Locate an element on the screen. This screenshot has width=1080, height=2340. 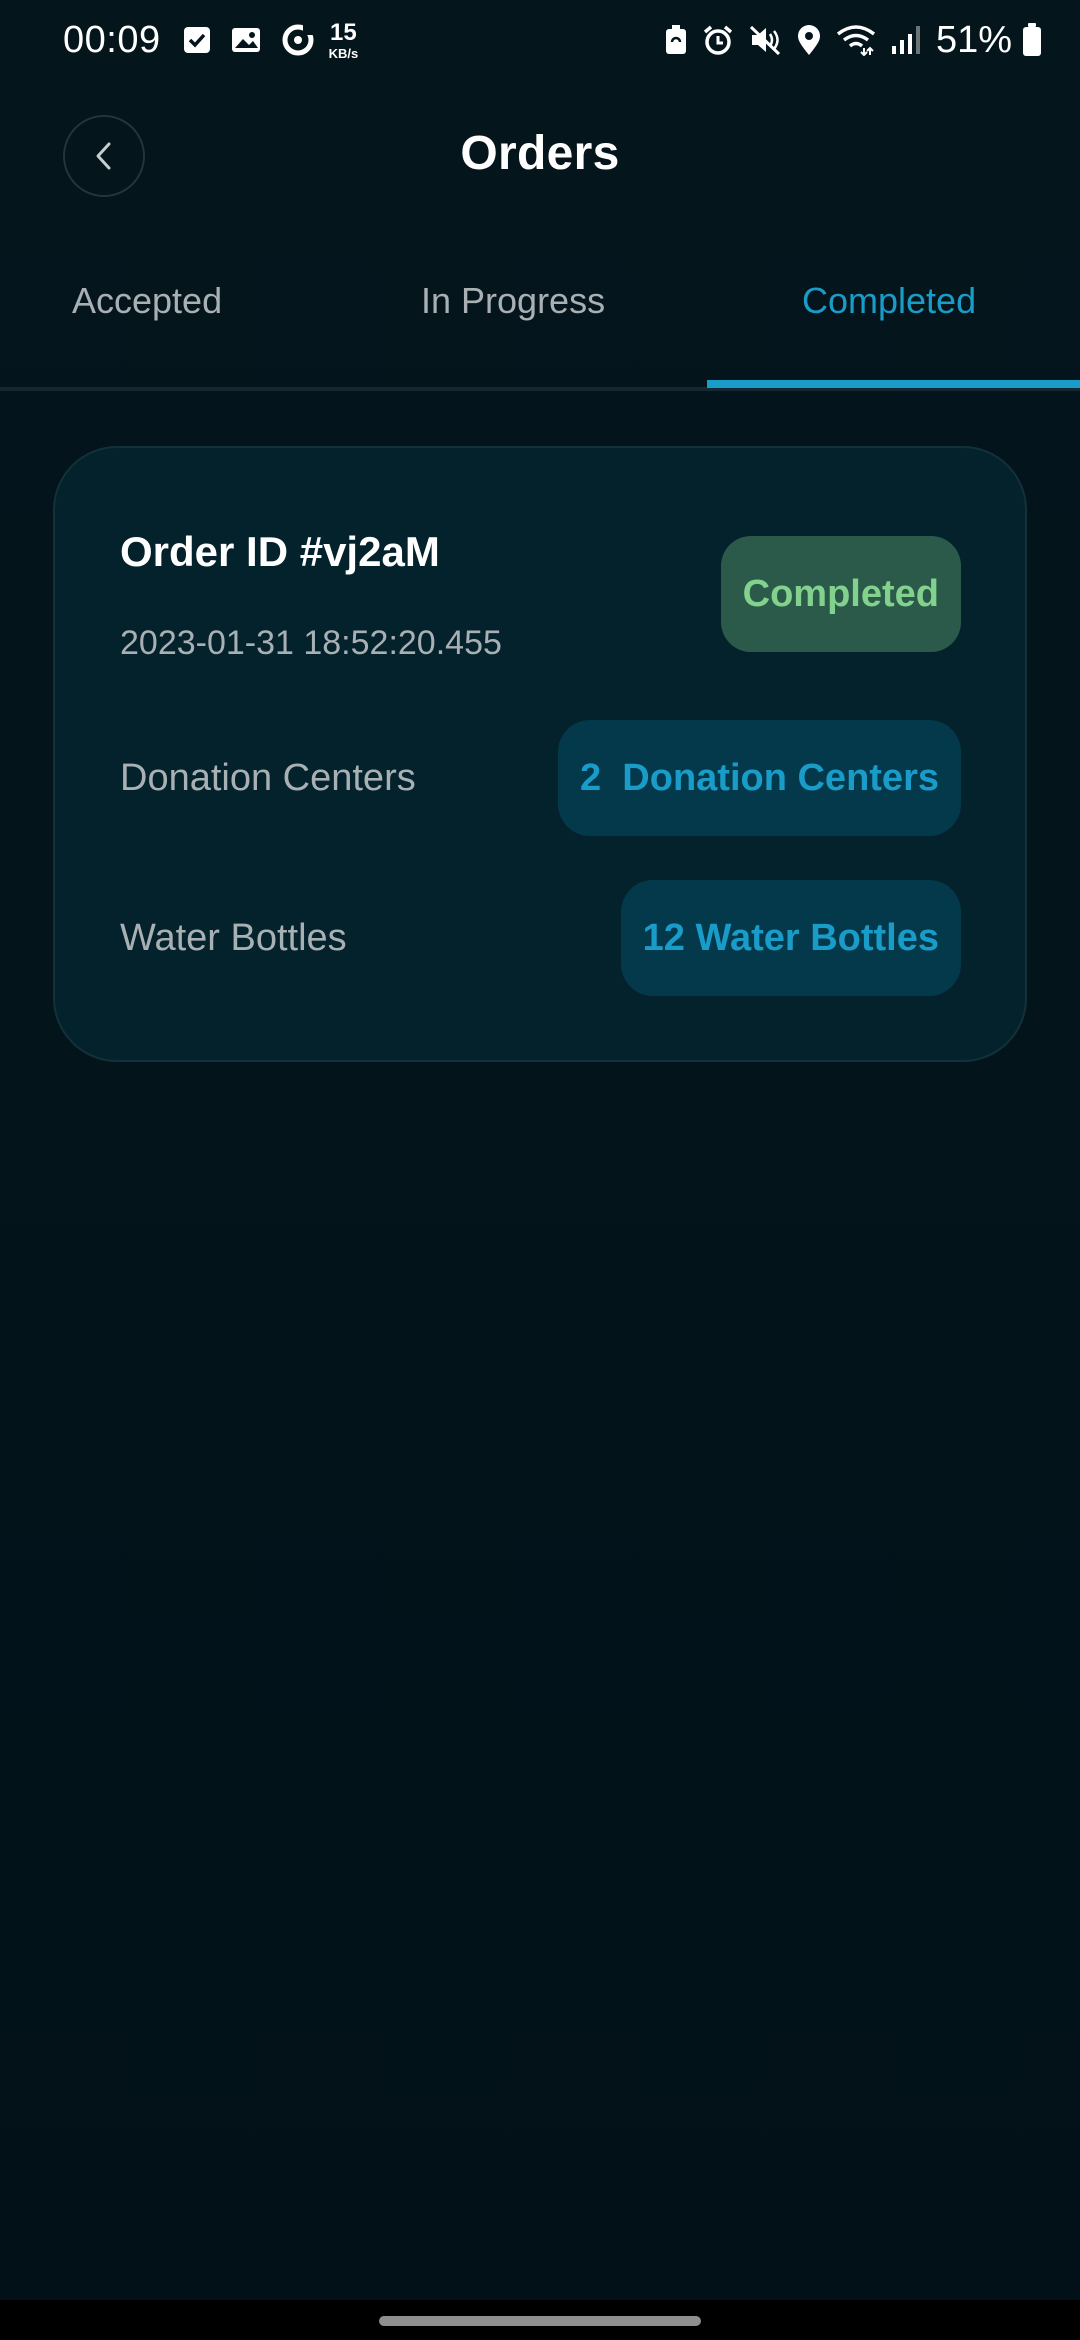
tab-bar: Accepted In Progress Completed is located at coordinates (540, 325).